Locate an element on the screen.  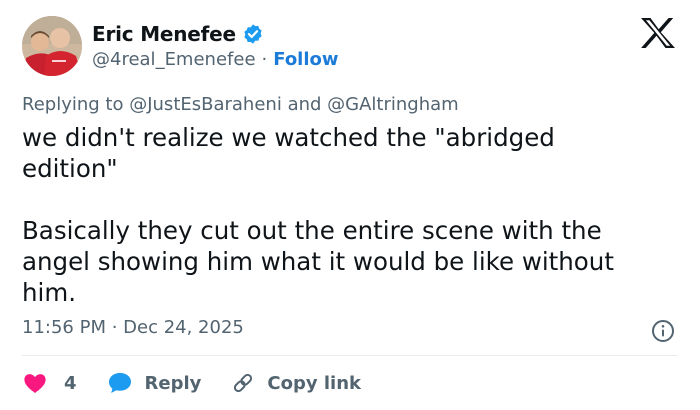
action-bar: 4 Reply Copy link is located at coordinates (191, 383).